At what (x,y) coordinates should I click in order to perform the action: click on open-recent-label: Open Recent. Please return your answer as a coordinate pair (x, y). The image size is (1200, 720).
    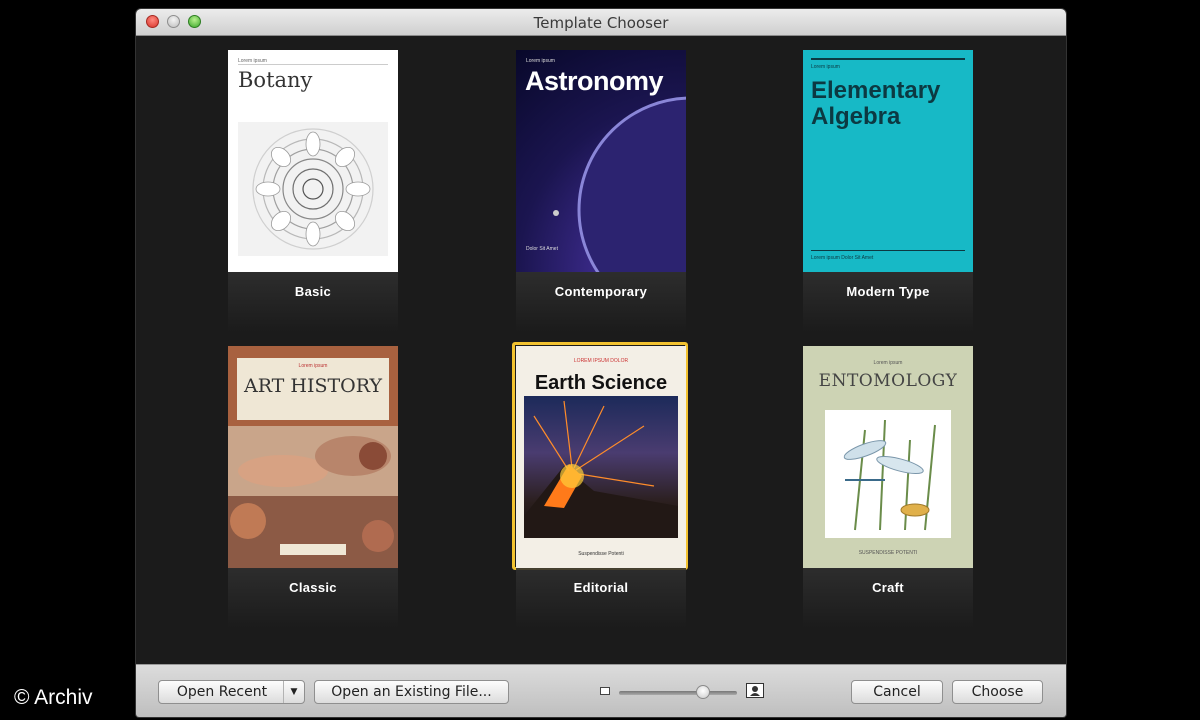
    Looking at the image, I should click on (222, 692).